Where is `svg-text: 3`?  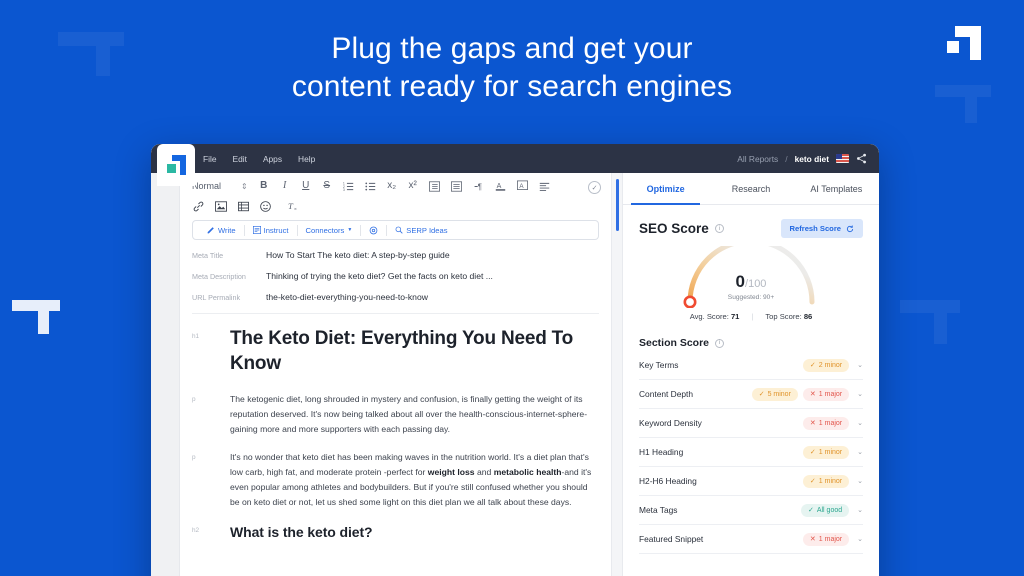
svg-text: 3 is located at coordinates (344, 189).